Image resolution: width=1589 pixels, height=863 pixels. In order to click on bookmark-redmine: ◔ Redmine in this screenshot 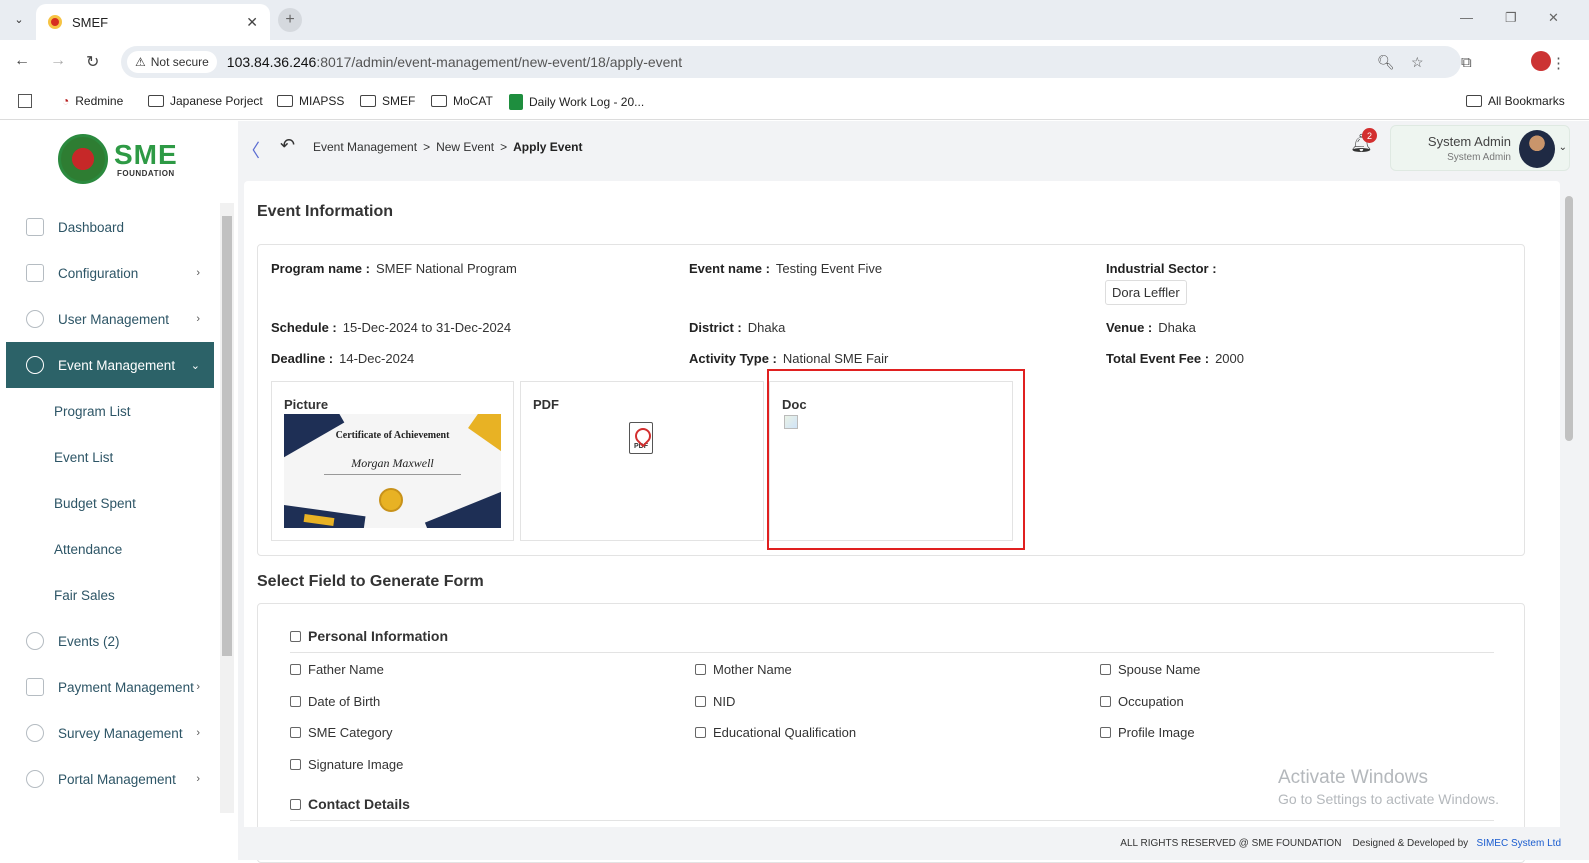, I will do `click(92, 101)`.